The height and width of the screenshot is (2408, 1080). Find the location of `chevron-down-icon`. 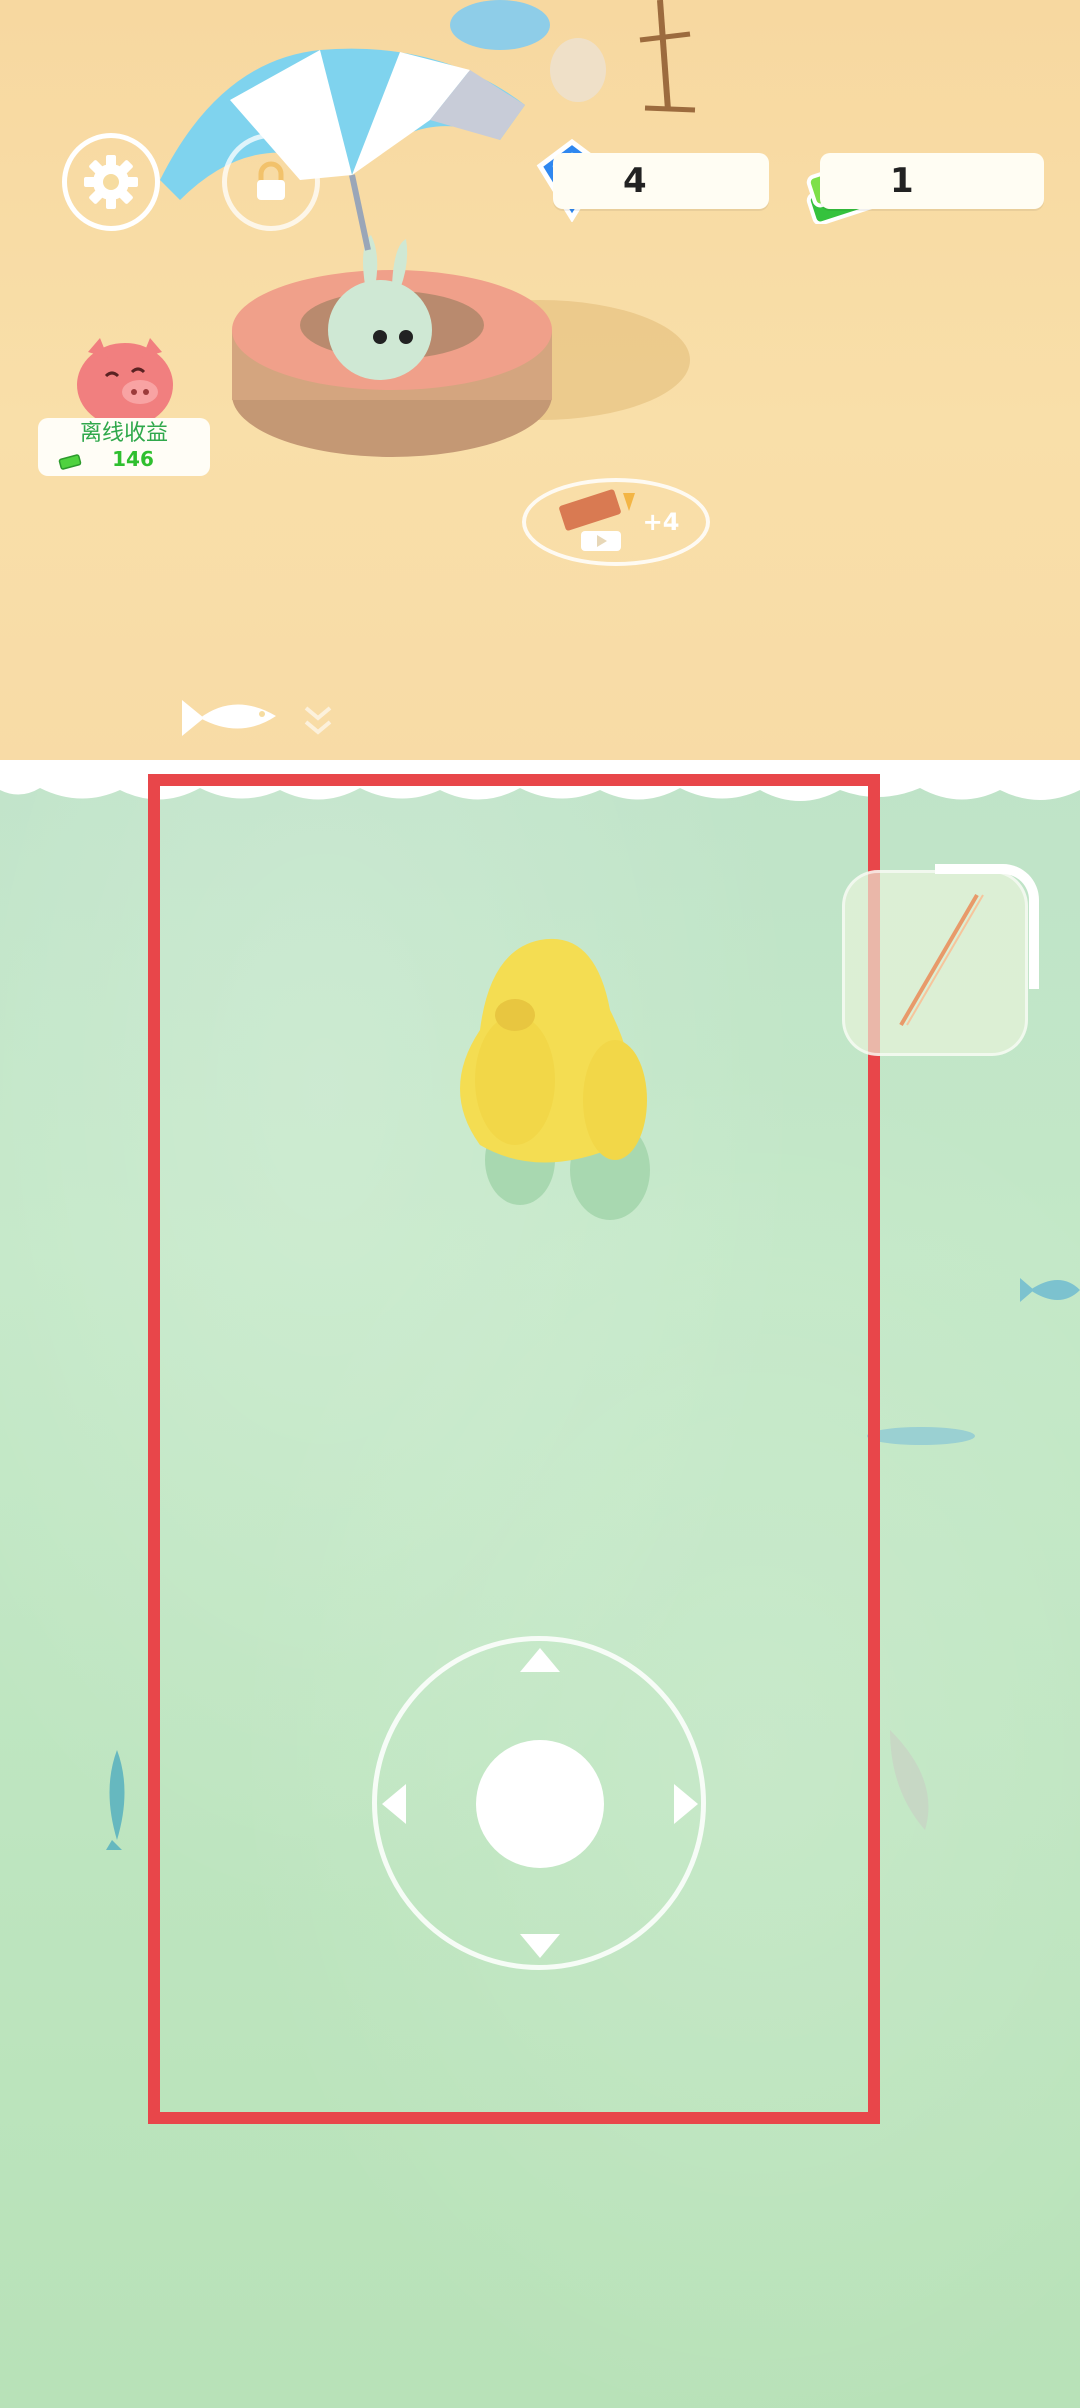

chevron-down-icon is located at coordinates (318, 720).